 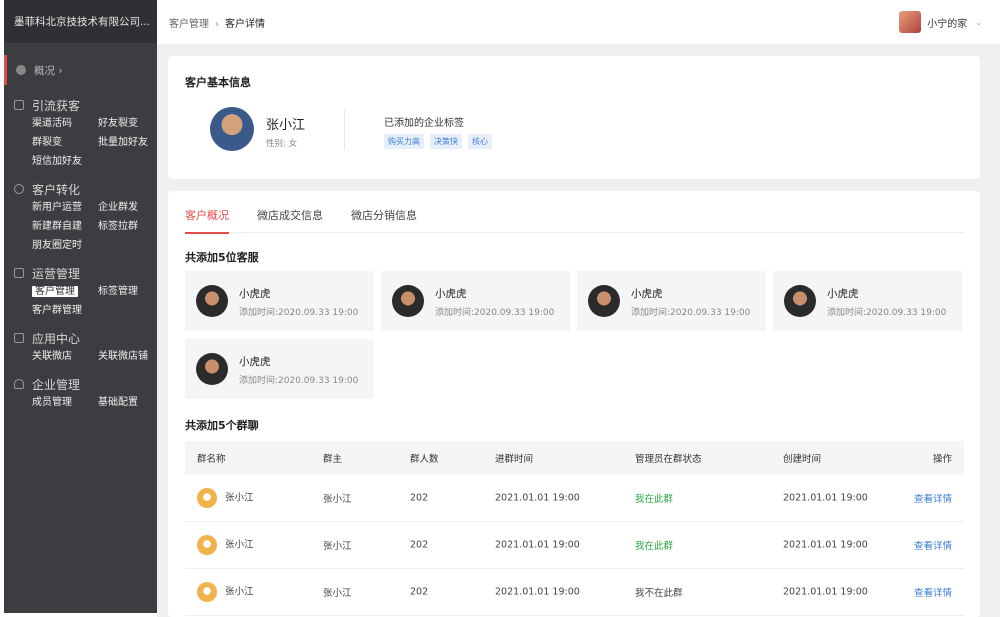 What do you see at coordinates (56, 273) in the screenshot?
I see `group-title: 运营管理` at bounding box center [56, 273].